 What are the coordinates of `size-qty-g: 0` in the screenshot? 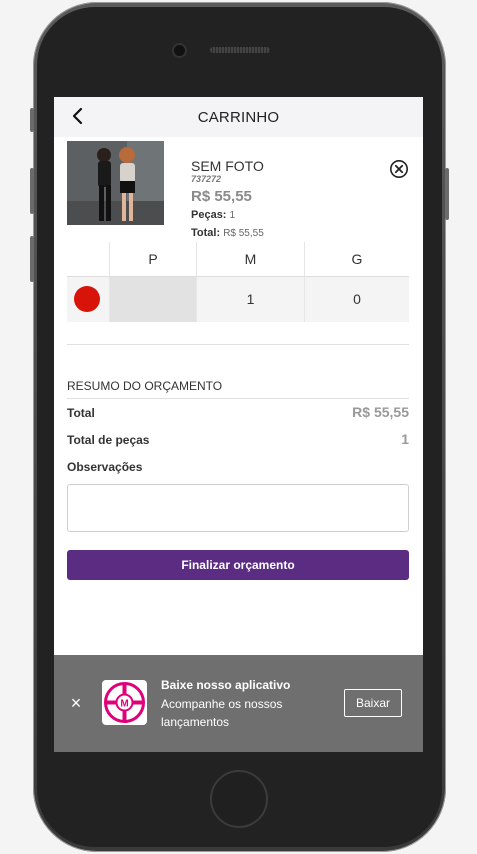 It's located at (356, 299).